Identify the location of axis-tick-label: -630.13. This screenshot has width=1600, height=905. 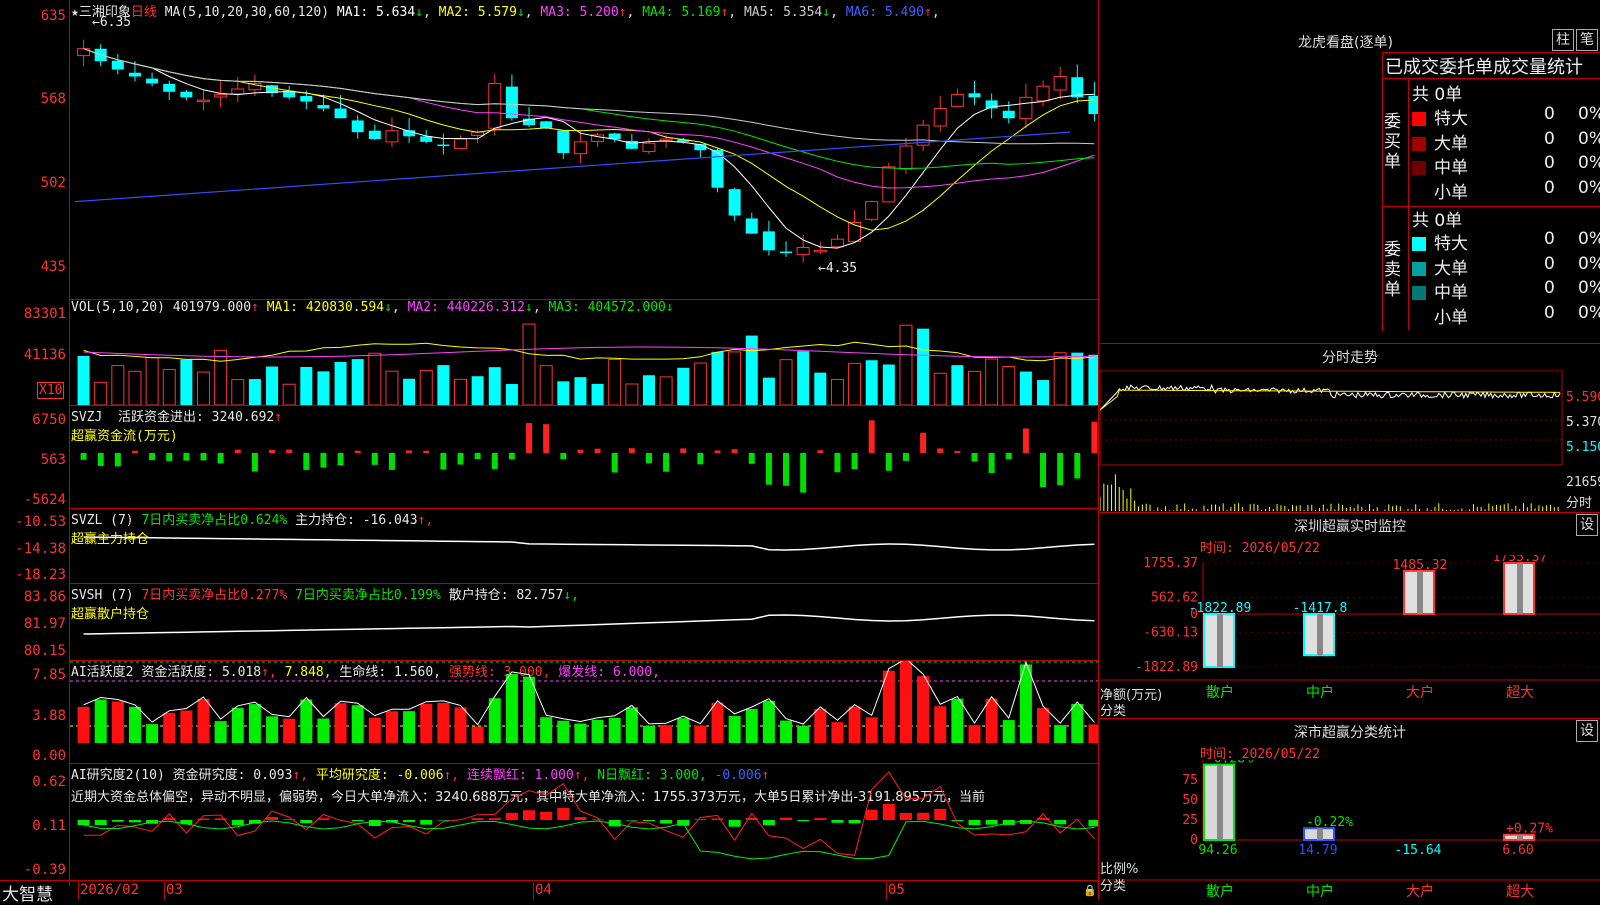
(1170, 632).